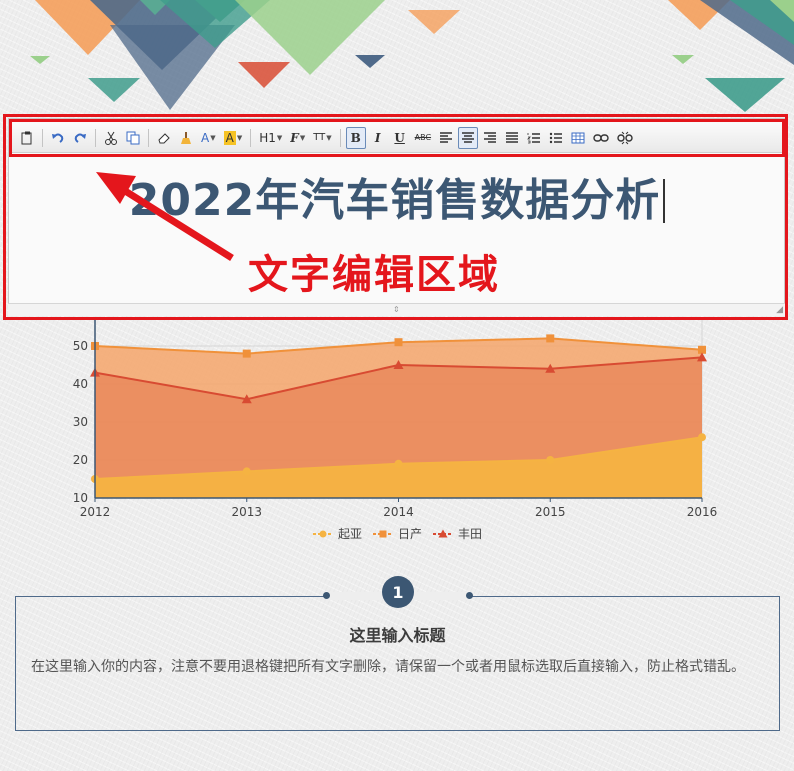 The height and width of the screenshot is (771, 794). Describe the element at coordinates (95, 512) in the screenshot. I see `x-tick-label: 2012` at that location.